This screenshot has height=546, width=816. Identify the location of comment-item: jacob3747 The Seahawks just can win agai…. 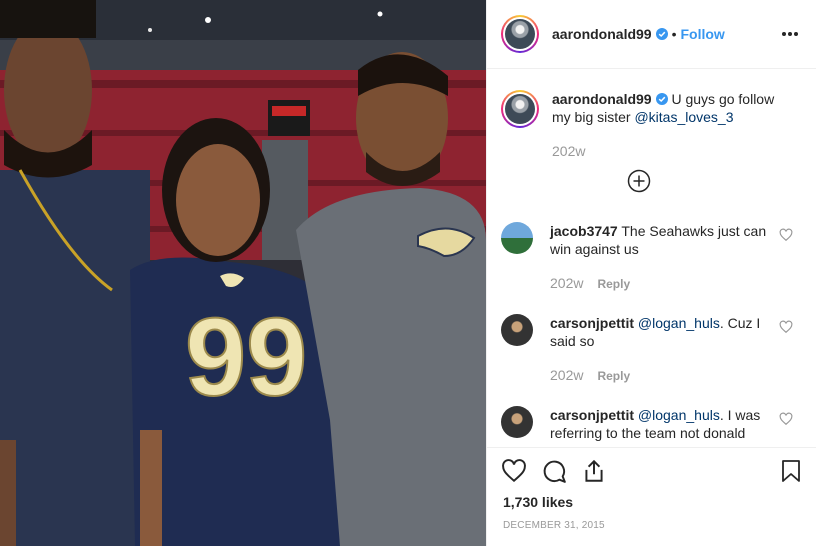
(652, 257).